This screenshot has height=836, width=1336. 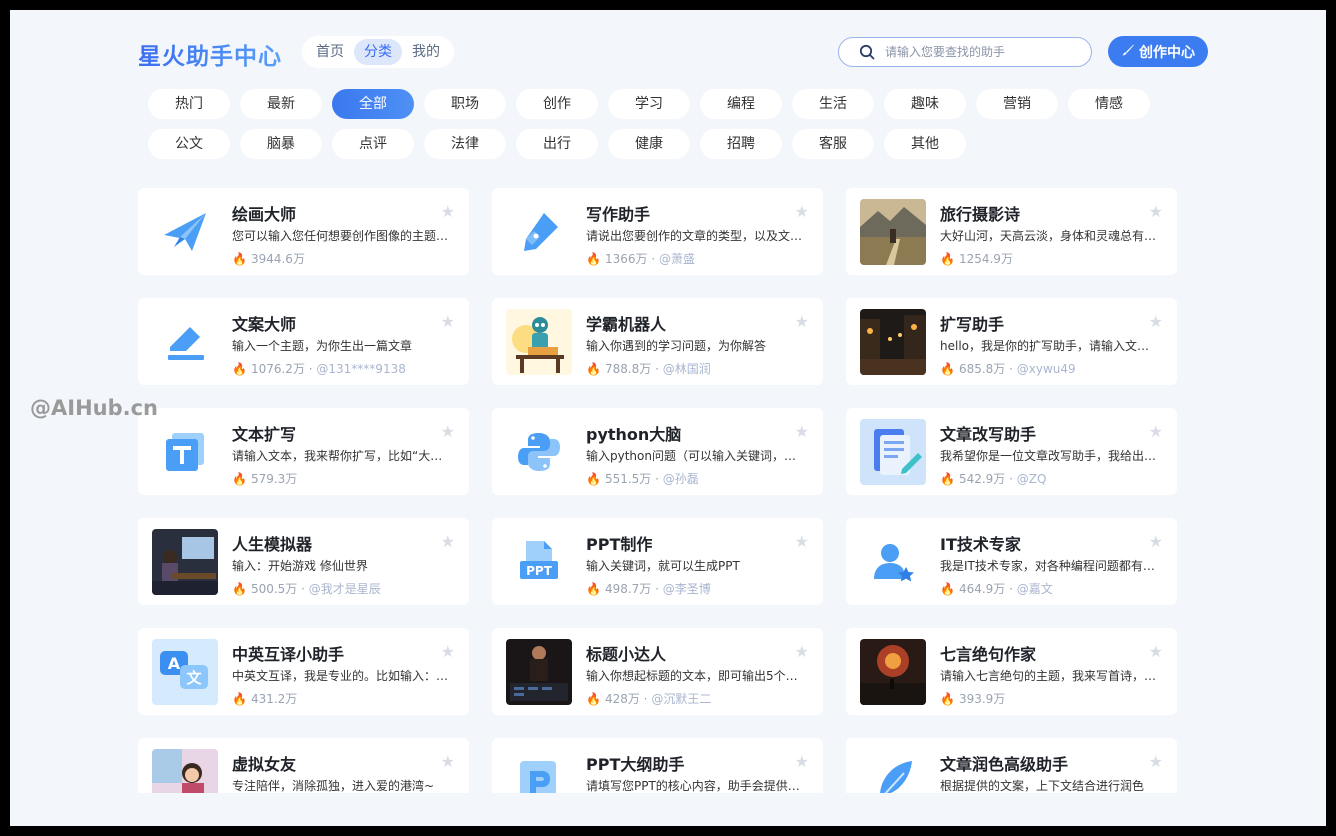 What do you see at coordinates (741, 104) in the screenshot?
I see `category-chip-programming: 编程` at bounding box center [741, 104].